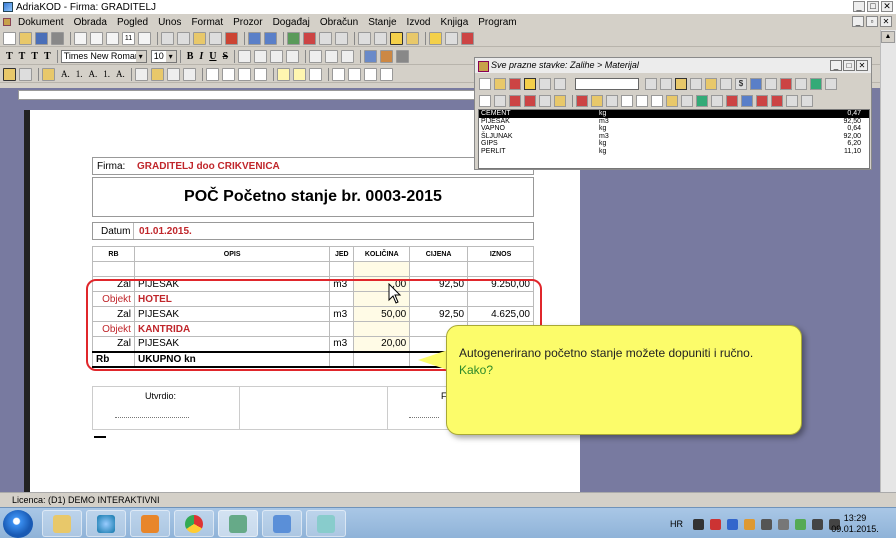 The height and width of the screenshot is (538, 896). Describe the element at coordinates (128, 38) in the screenshot. I see `page-number-icon: 11` at that location.